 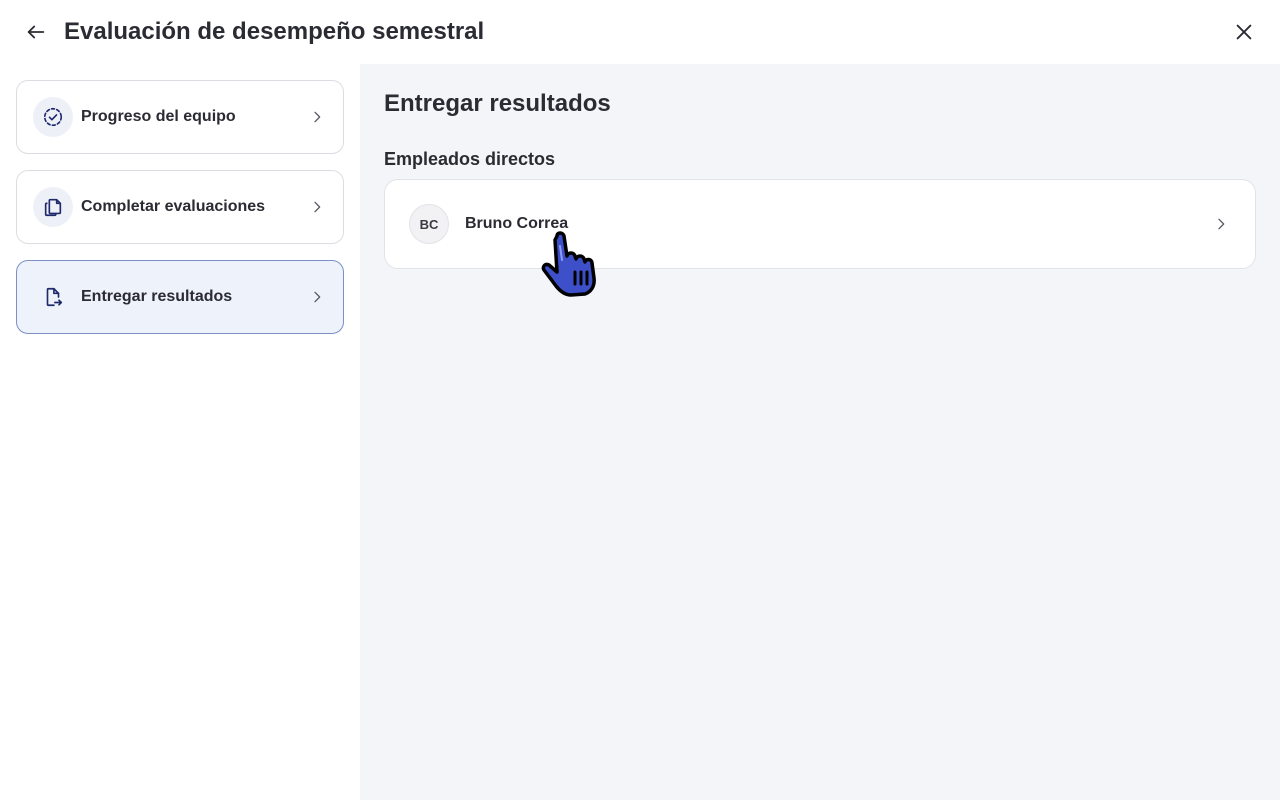 I want to click on sidebar-item-entregar-resultados: Entregar resultados, so click(x=180, y=297).